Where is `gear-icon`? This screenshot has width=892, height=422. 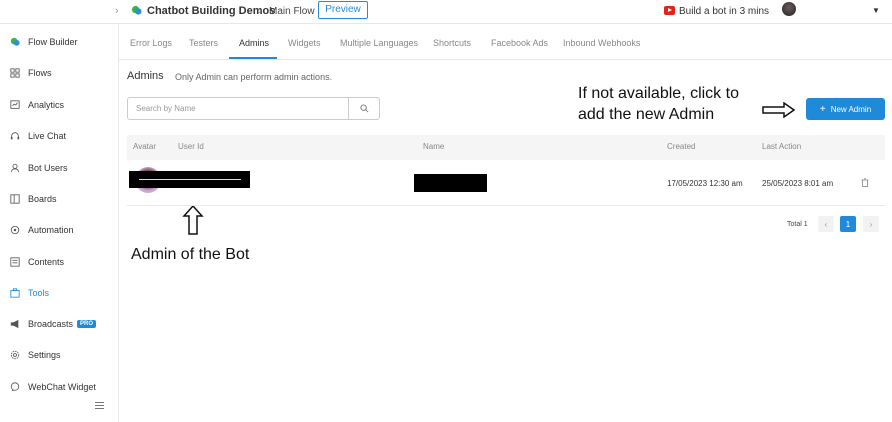 gear-icon is located at coordinates (15, 355).